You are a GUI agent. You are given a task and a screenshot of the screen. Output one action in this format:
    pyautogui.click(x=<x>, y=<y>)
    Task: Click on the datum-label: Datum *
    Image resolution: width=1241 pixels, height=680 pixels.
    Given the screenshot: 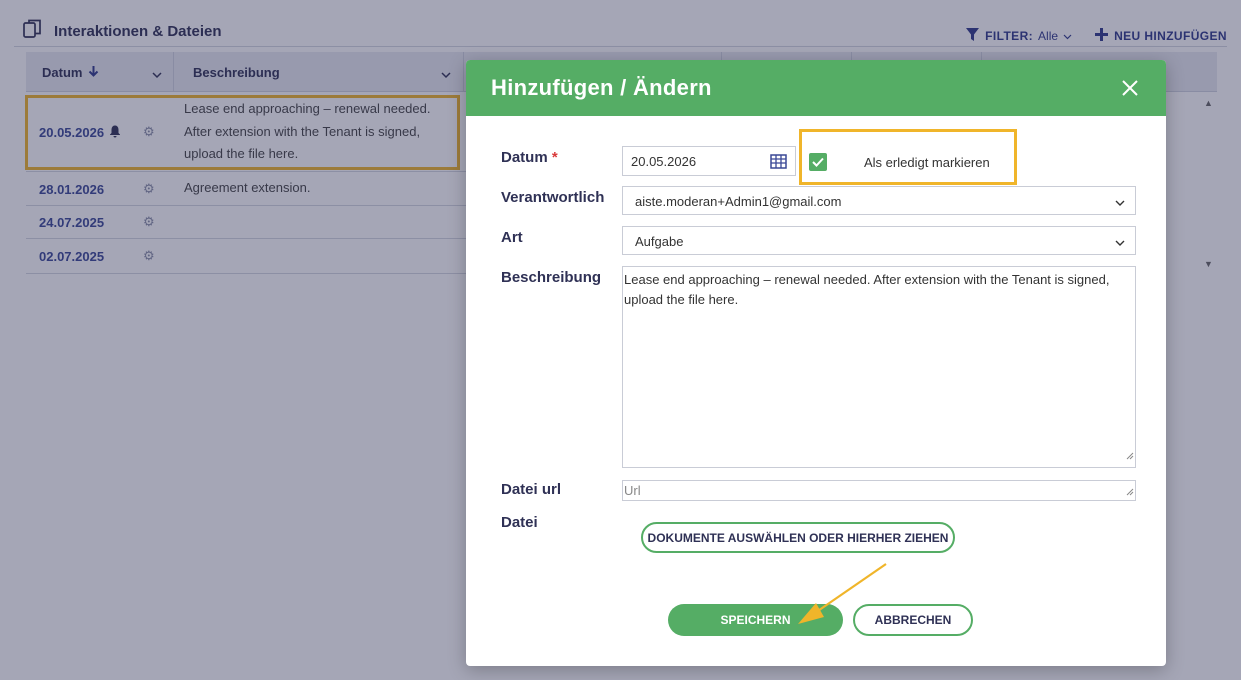 What is the action you would take?
    pyautogui.click(x=529, y=157)
    